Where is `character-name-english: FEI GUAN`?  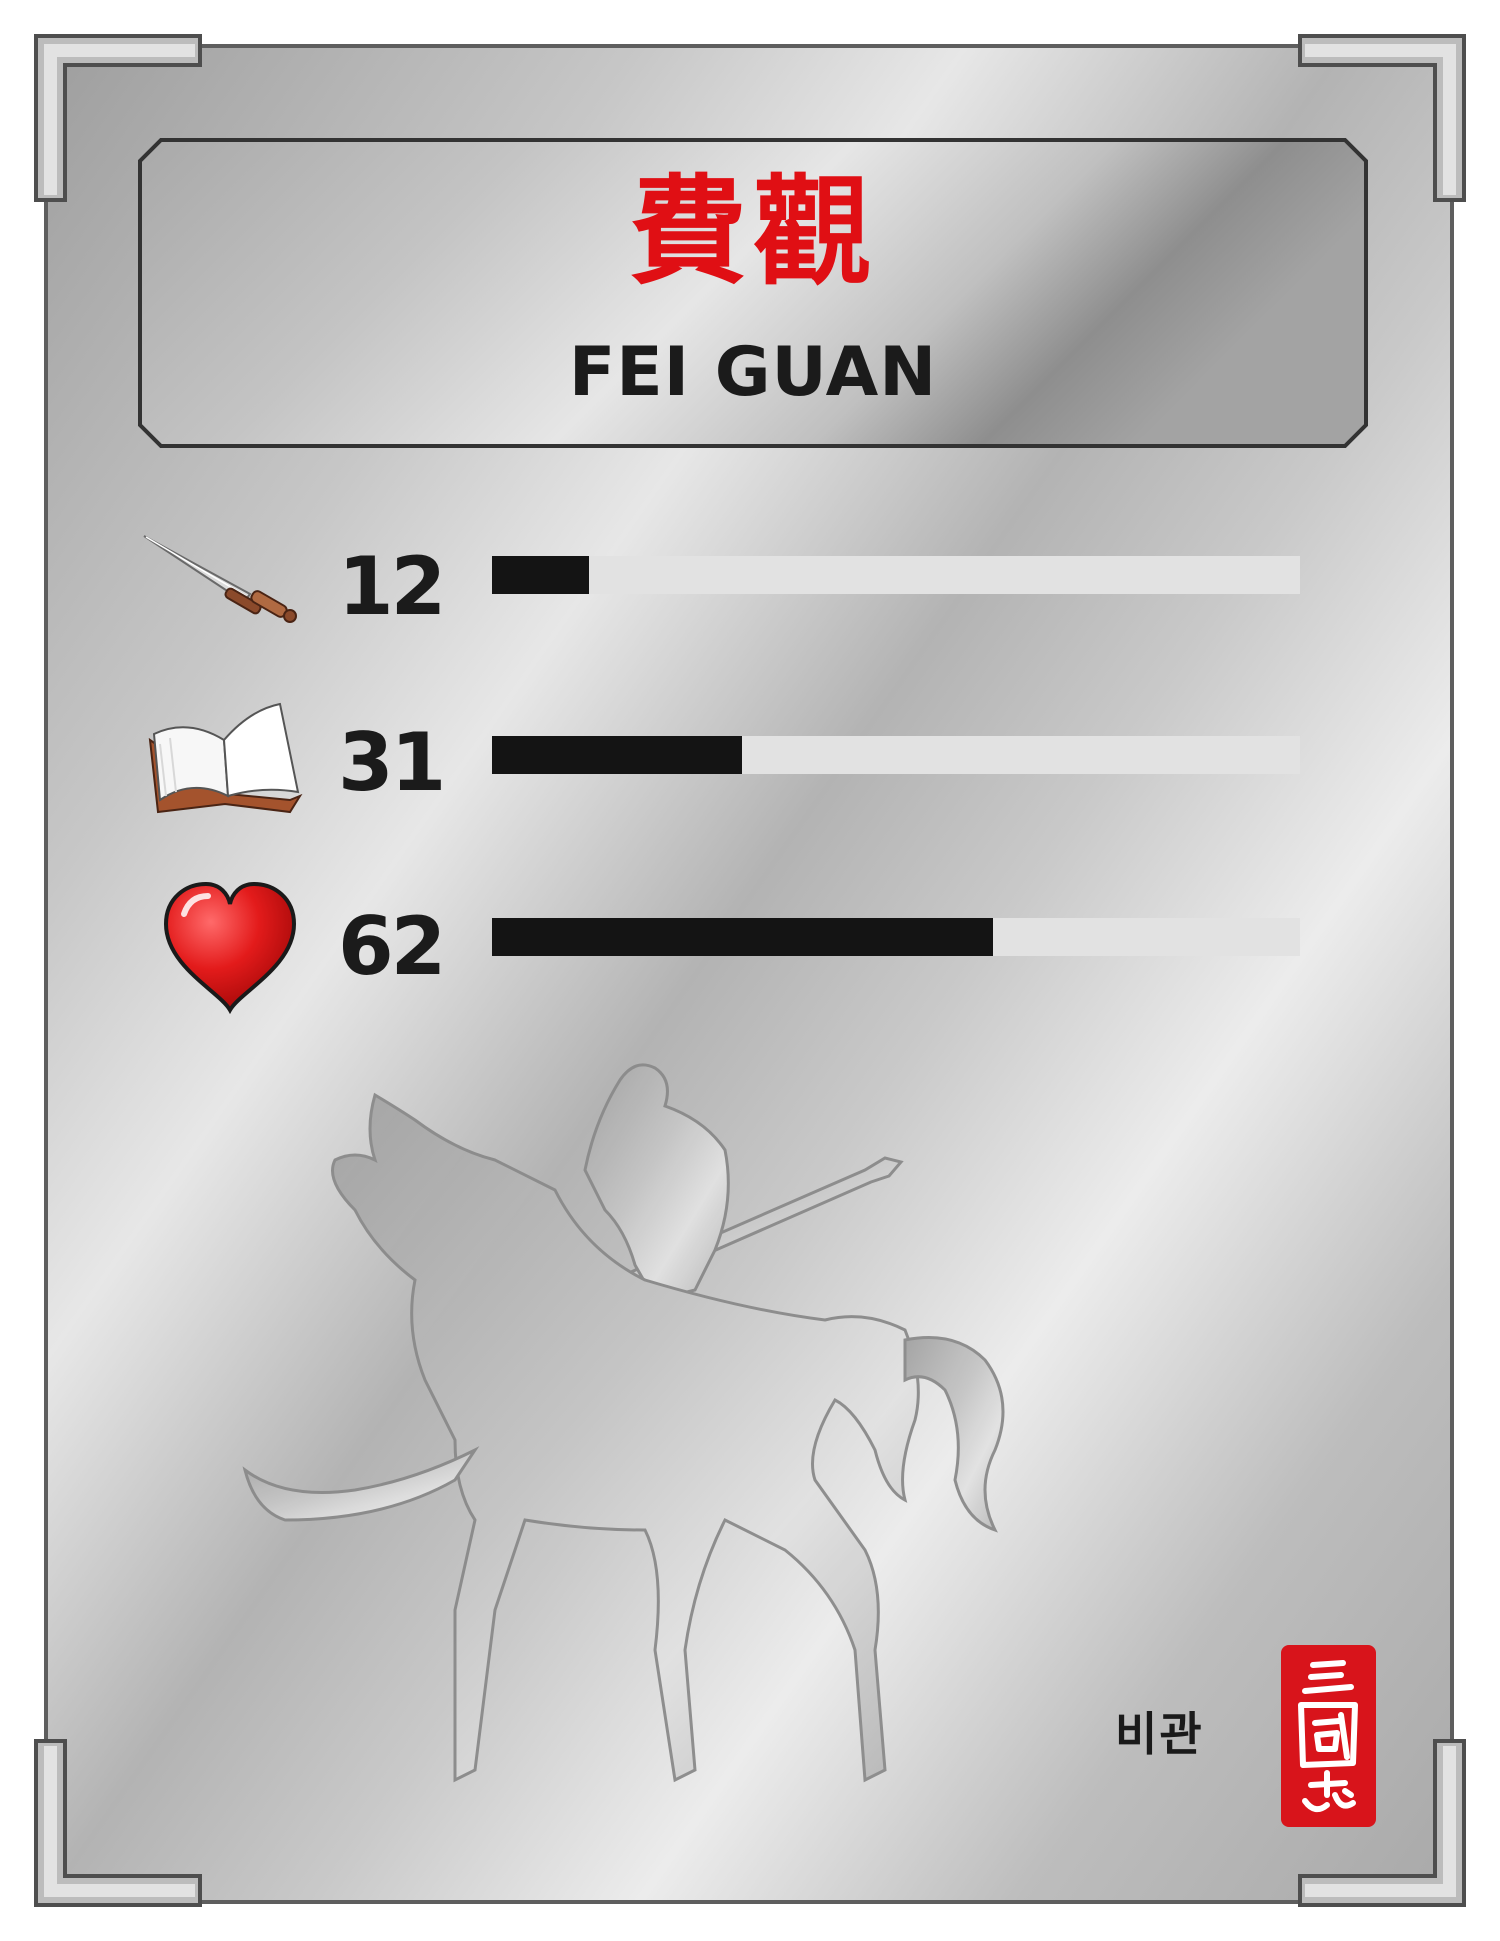
character-name-english: FEI GUAN is located at coordinates (753, 372).